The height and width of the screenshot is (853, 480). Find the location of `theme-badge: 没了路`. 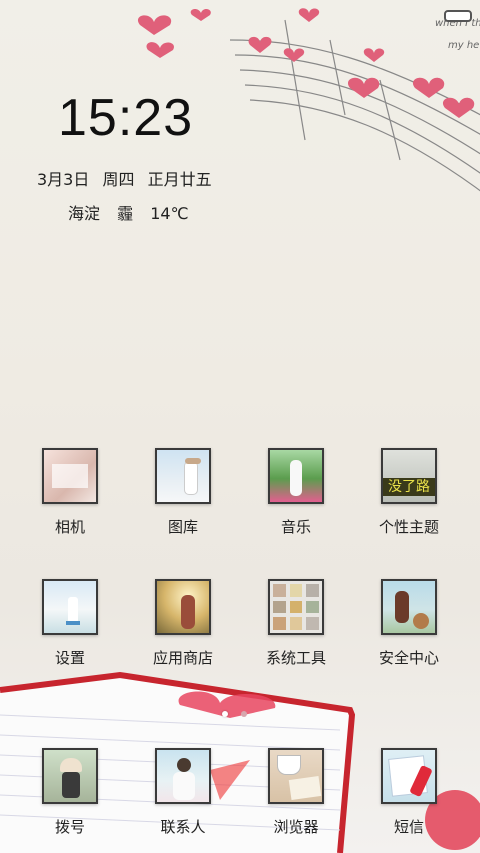

theme-badge: 没了路 is located at coordinates (409, 487).